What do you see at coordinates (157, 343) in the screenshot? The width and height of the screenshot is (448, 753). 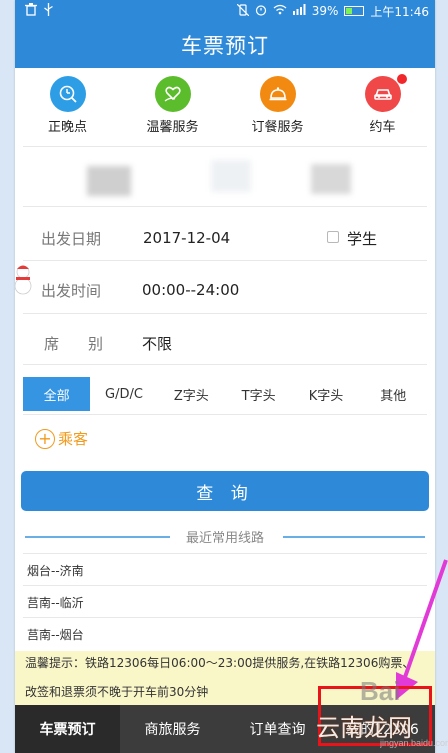 I see `seat-value: 不限` at bounding box center [157, 343].